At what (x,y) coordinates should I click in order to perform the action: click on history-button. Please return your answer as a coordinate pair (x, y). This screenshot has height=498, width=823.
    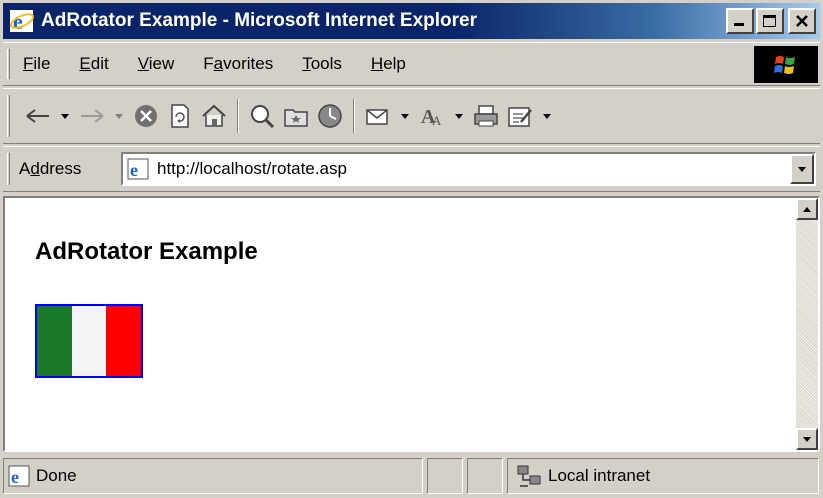
    Looking at the image, I should click on (330, 116).